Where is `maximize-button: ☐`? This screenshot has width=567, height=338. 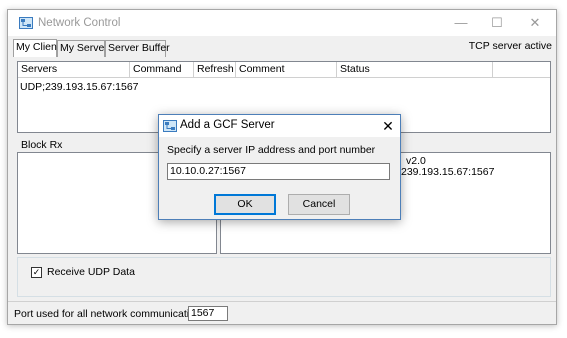 maximize-button: ☐ is located at coordinates (497, 23).